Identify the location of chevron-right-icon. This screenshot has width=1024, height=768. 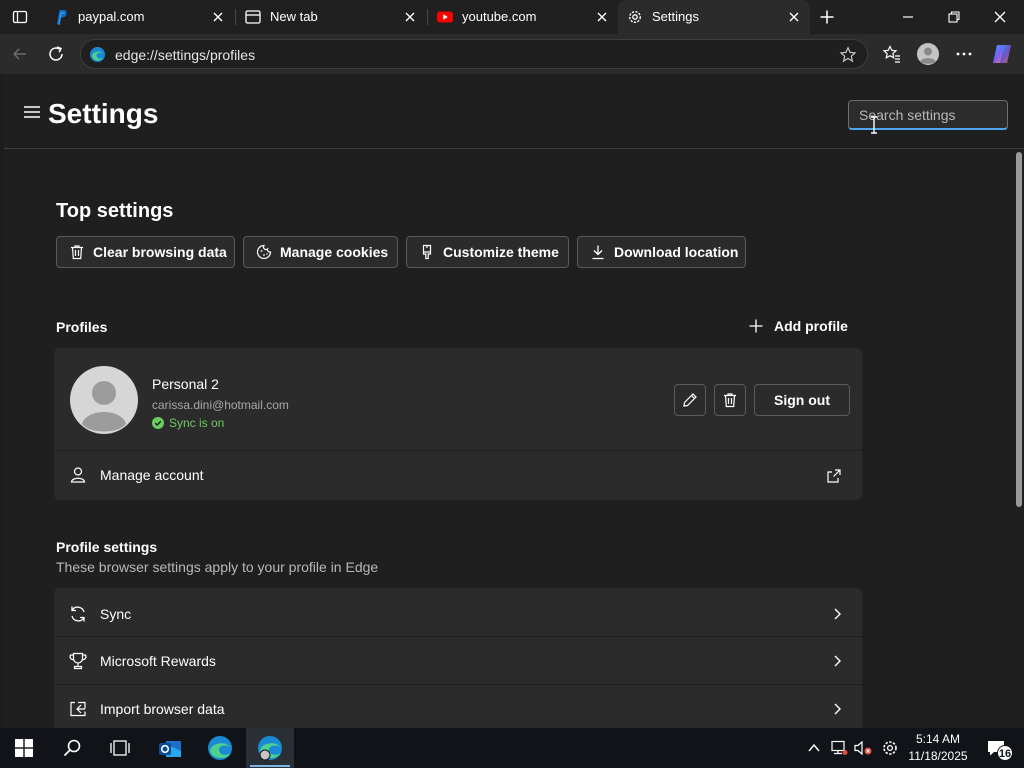
(837, 709).